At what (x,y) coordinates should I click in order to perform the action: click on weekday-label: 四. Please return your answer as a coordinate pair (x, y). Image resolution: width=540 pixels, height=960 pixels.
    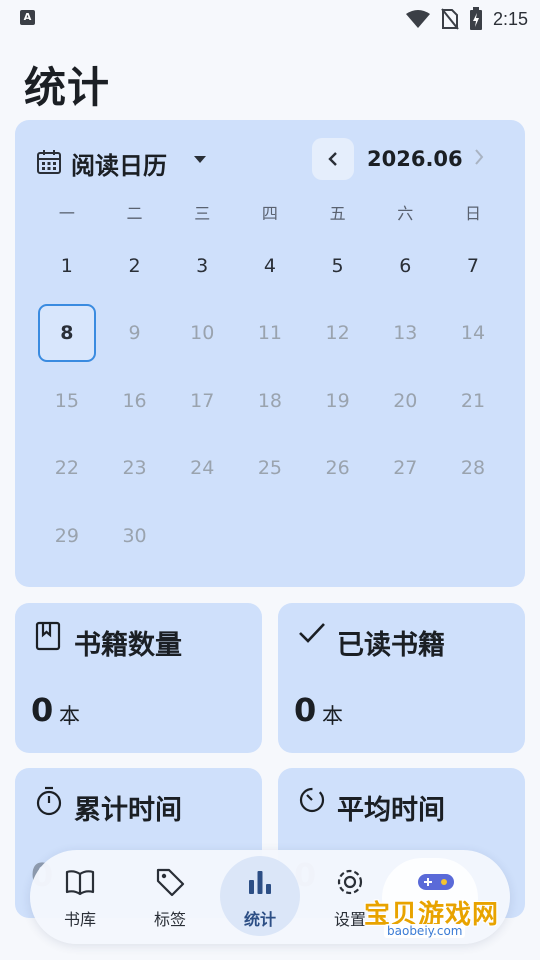
    Looking at the image, I should click on (269, 213).